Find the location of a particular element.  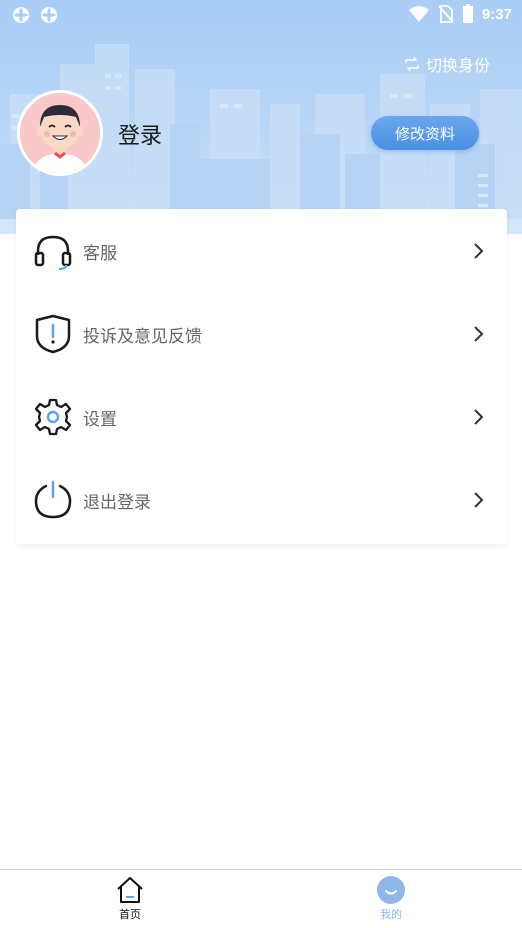

status-time: 9:37 is located at coordinates (496, 14).